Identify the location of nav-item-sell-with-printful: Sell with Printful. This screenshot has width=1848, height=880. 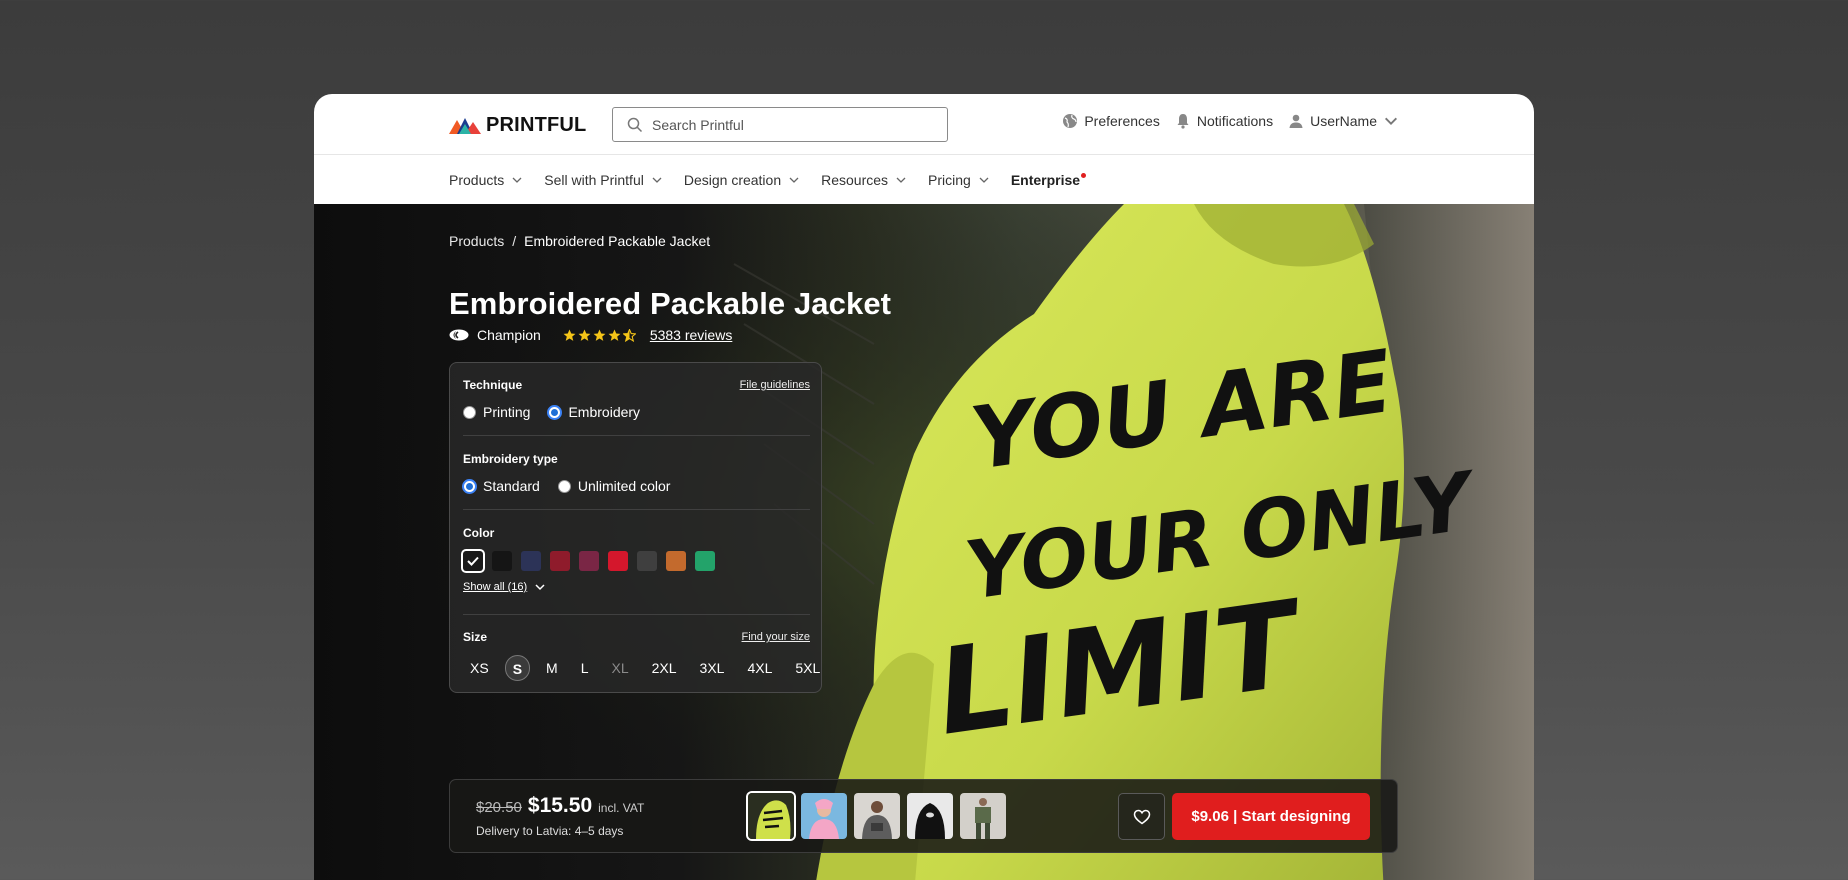
(603, 180).